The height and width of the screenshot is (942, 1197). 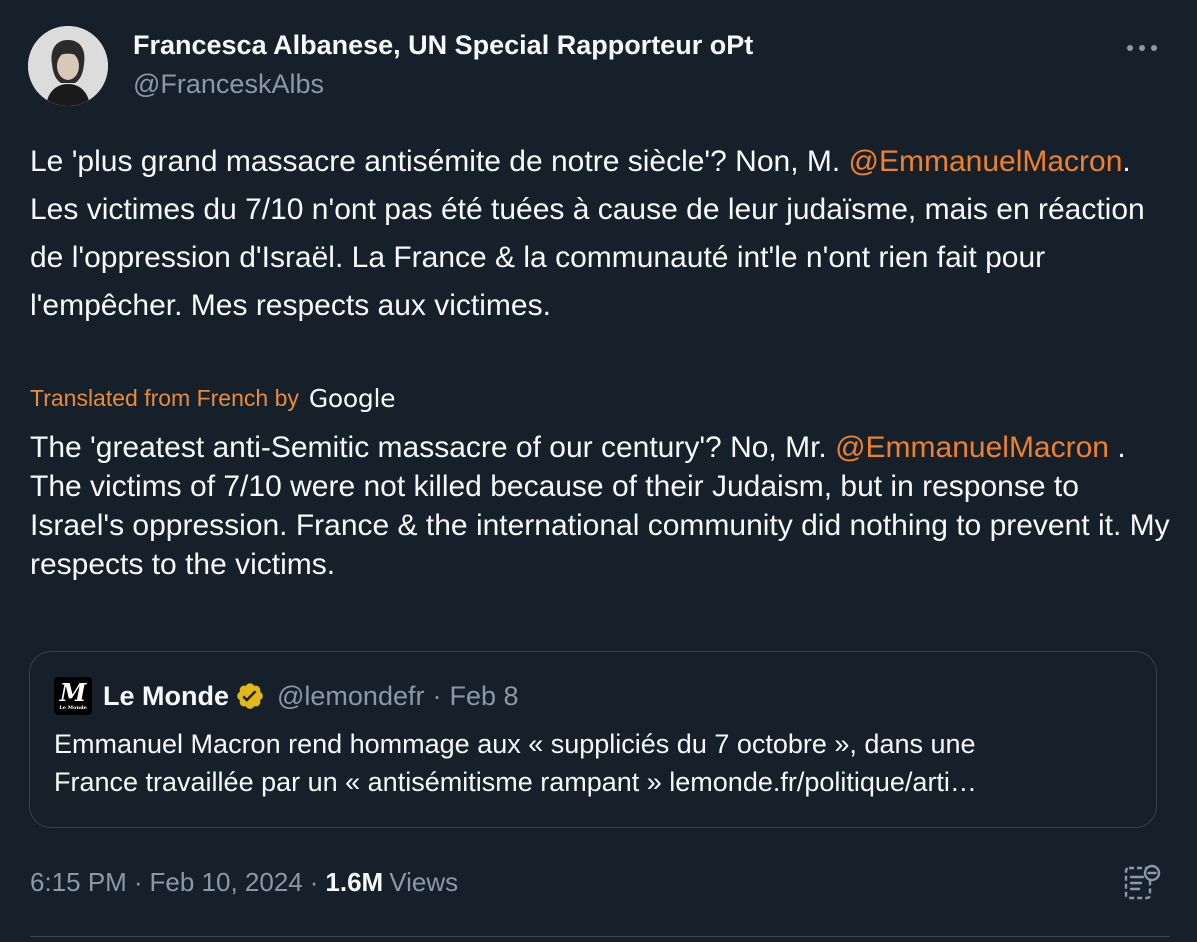 I want to click on views-label: Views, so click(x=424, y=881).